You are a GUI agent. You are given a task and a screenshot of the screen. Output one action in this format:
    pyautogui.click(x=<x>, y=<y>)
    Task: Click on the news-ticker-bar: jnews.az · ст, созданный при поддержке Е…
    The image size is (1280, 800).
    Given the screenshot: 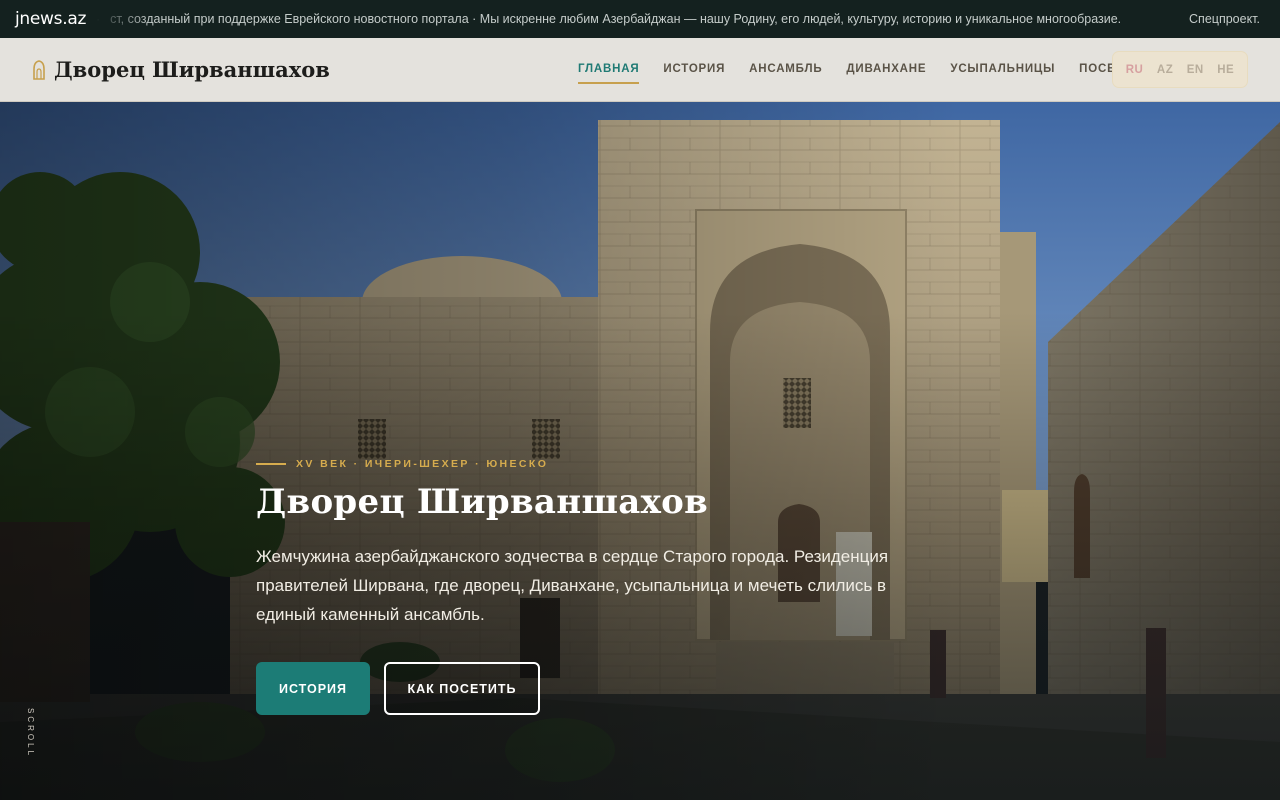 What is the action you would take?
    pyautogui.click(x=640, y=19)
    